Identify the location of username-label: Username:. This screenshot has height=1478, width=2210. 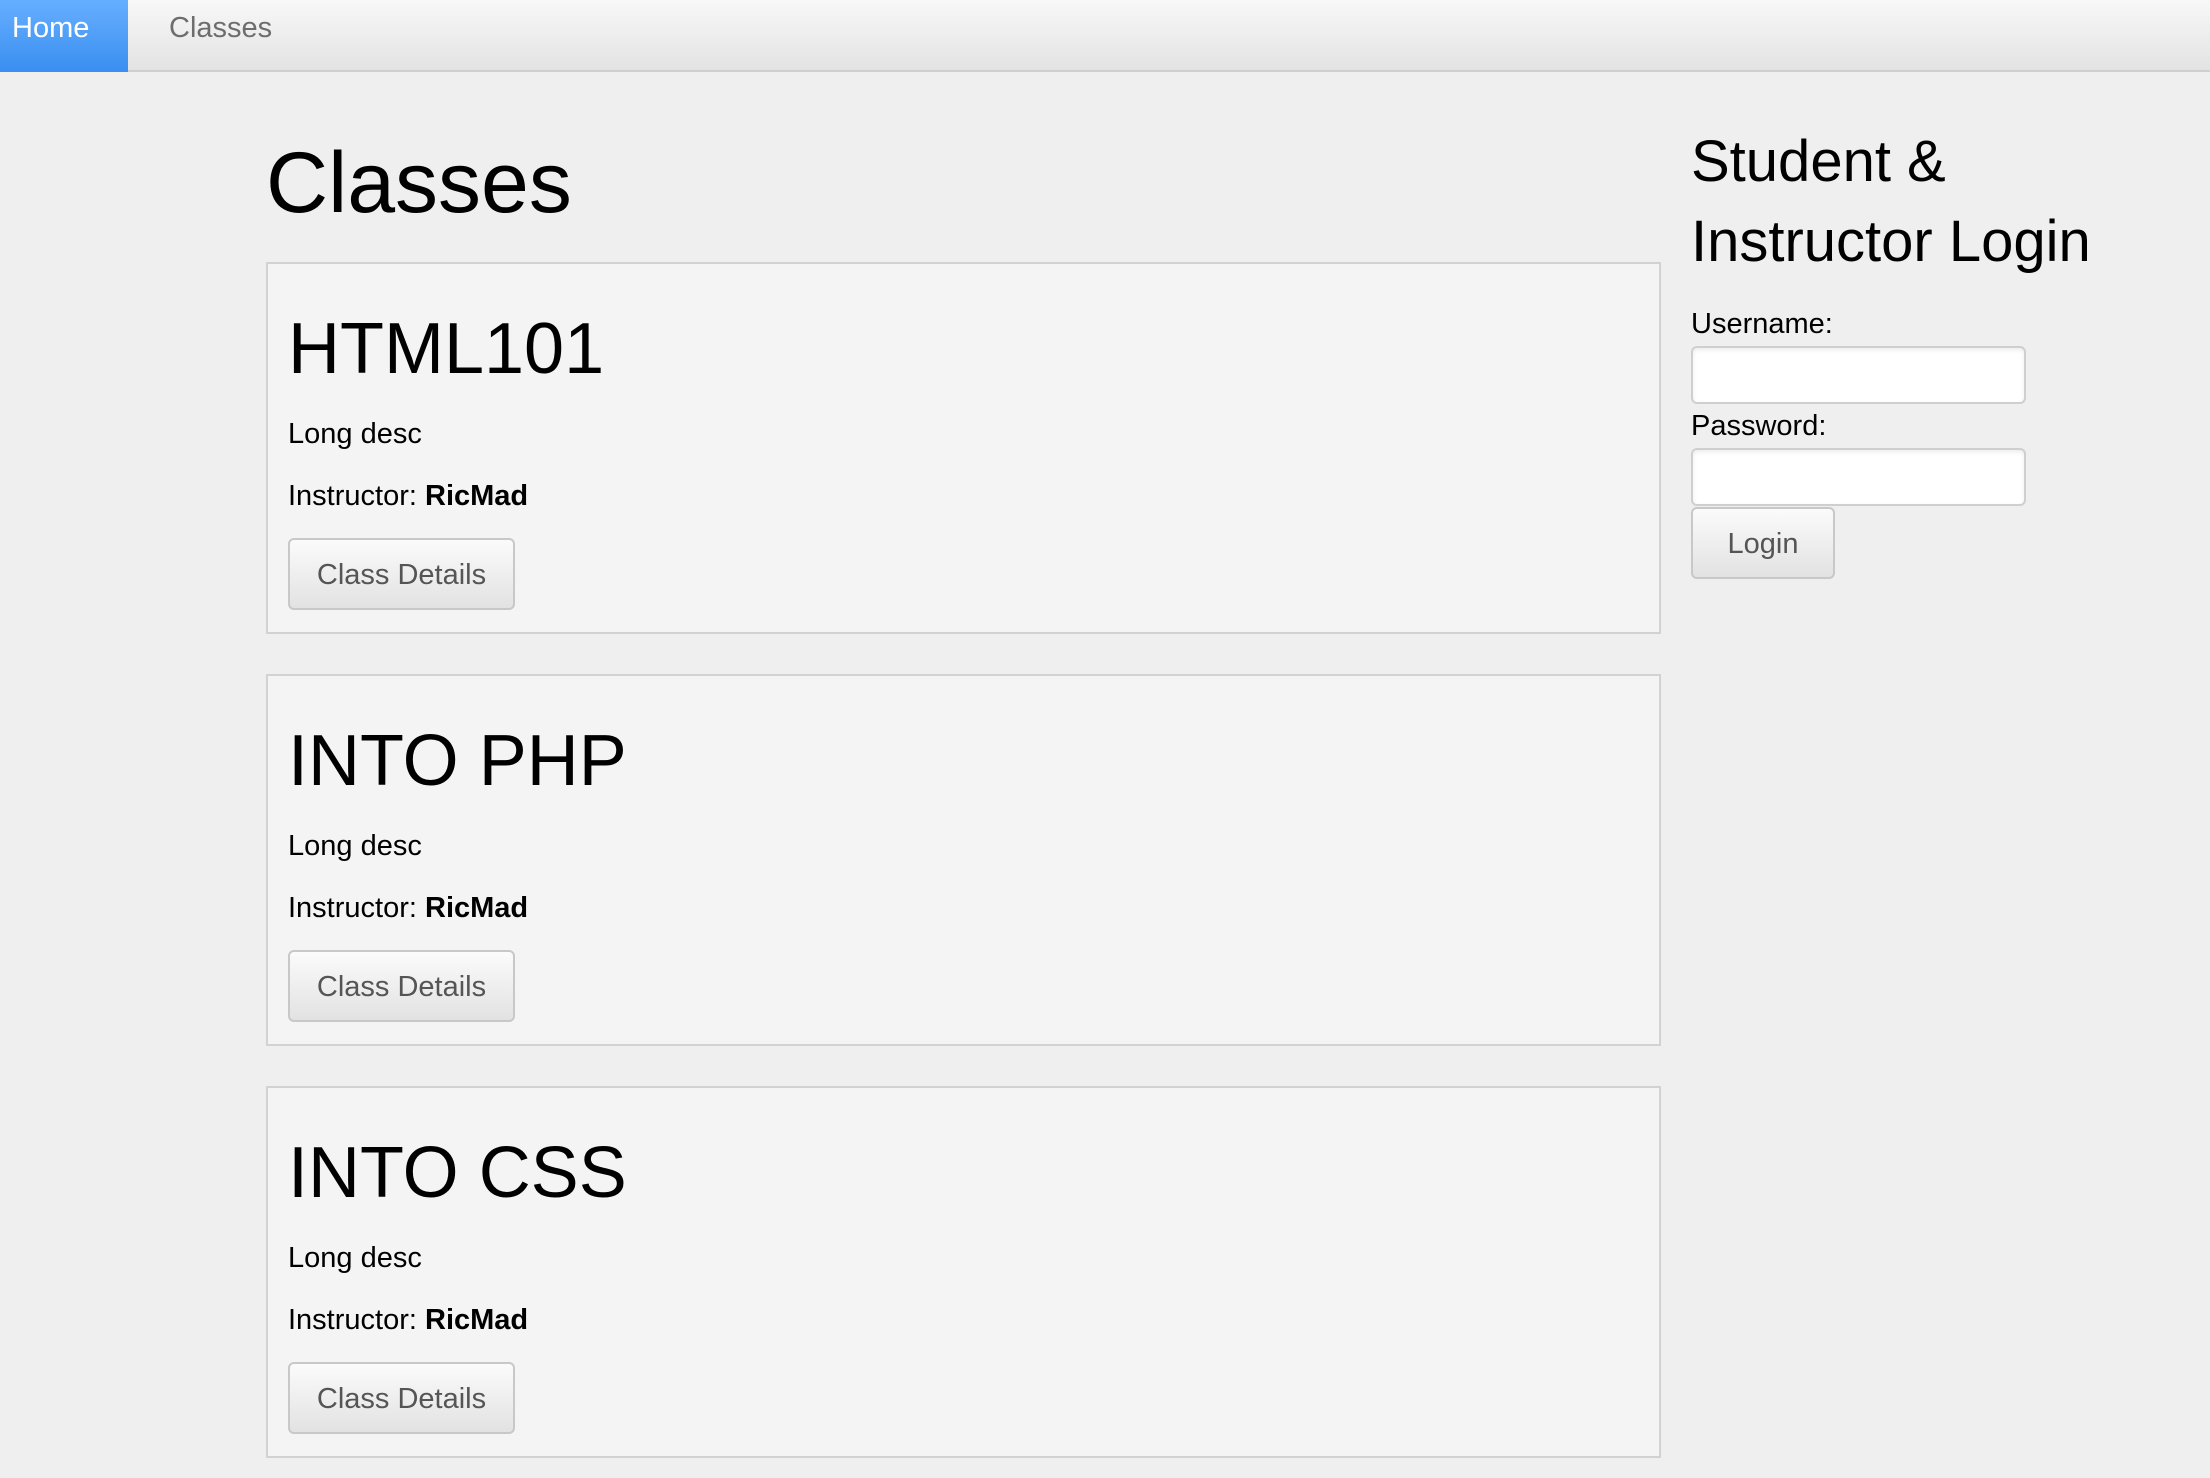
(1762, 324).